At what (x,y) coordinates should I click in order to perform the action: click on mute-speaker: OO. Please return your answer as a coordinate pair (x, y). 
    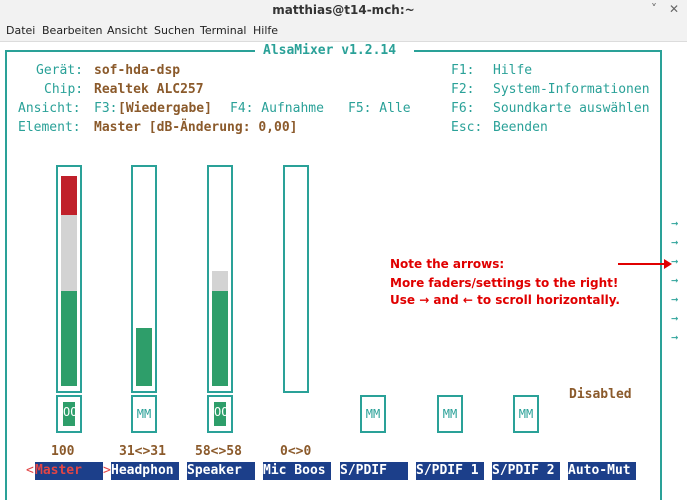
    Looking at the image, I should click on (220, 414).